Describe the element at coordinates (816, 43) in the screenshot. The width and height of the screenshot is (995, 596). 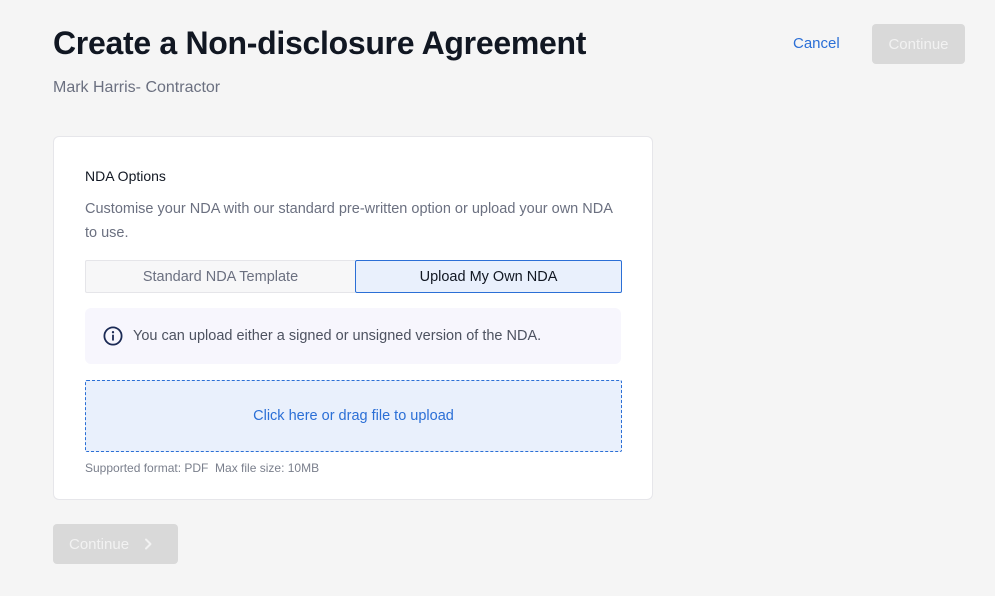
I see `cancel-link: Cancel` at that location.